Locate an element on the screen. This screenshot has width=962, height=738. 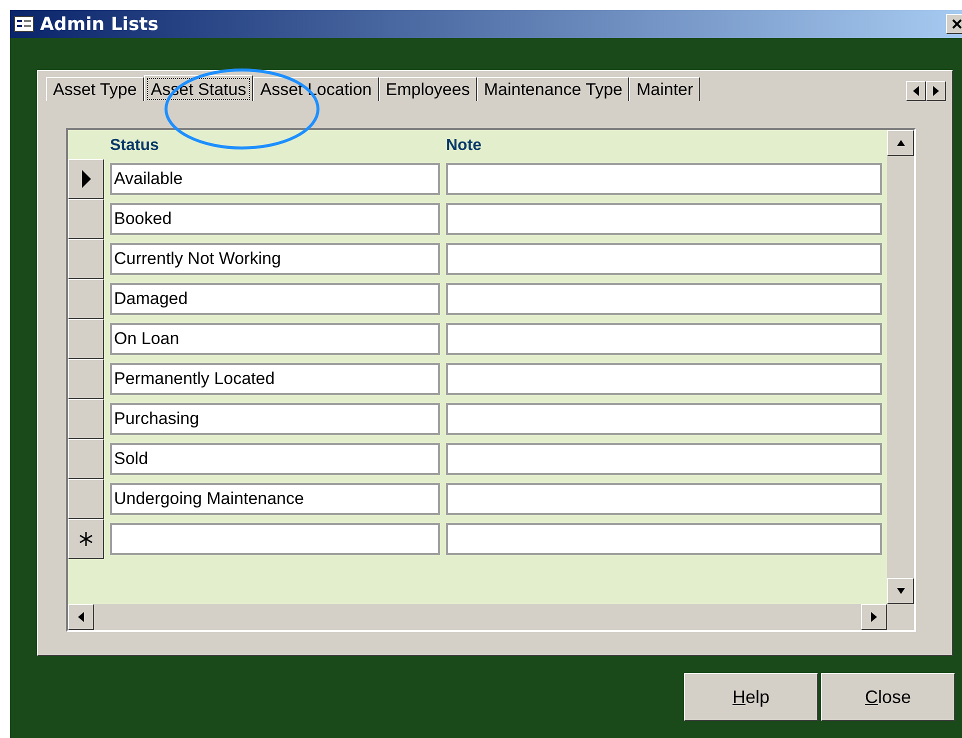
tab: Employees is located at coordinates (427, 89).